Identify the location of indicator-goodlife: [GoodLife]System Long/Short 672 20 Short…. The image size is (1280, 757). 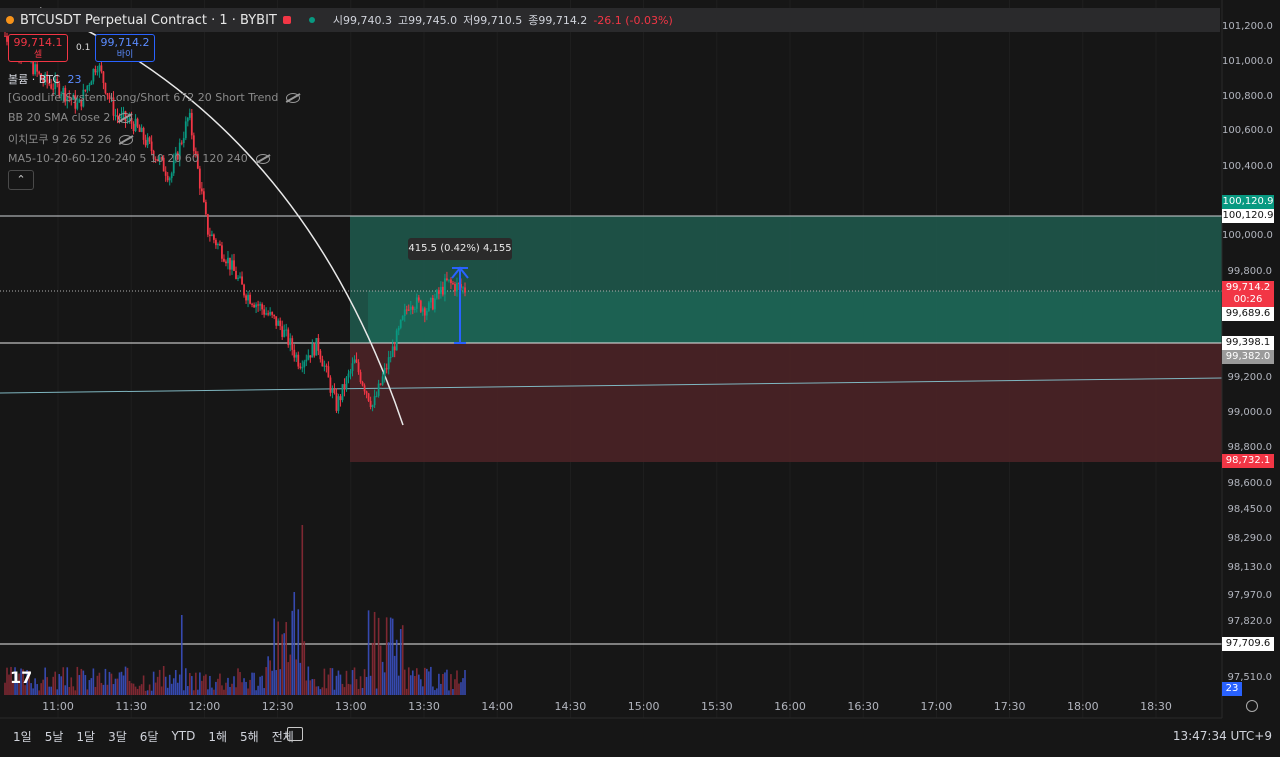
(154, 97).